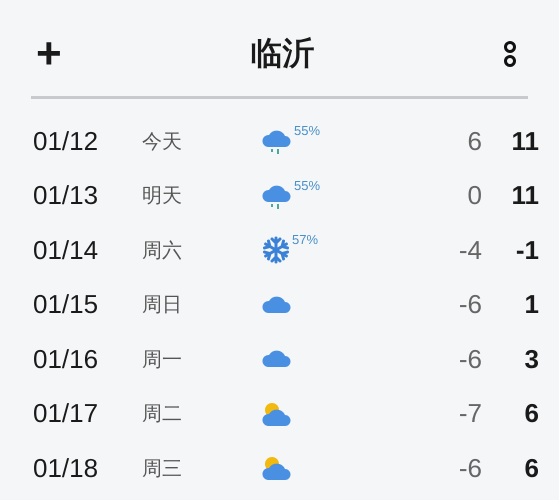 The image size is (559, 500). What do you see at coordinates (162, 250) in the screenshot?
I see `weekday-label: 周六` at bounding box center [162, 250].